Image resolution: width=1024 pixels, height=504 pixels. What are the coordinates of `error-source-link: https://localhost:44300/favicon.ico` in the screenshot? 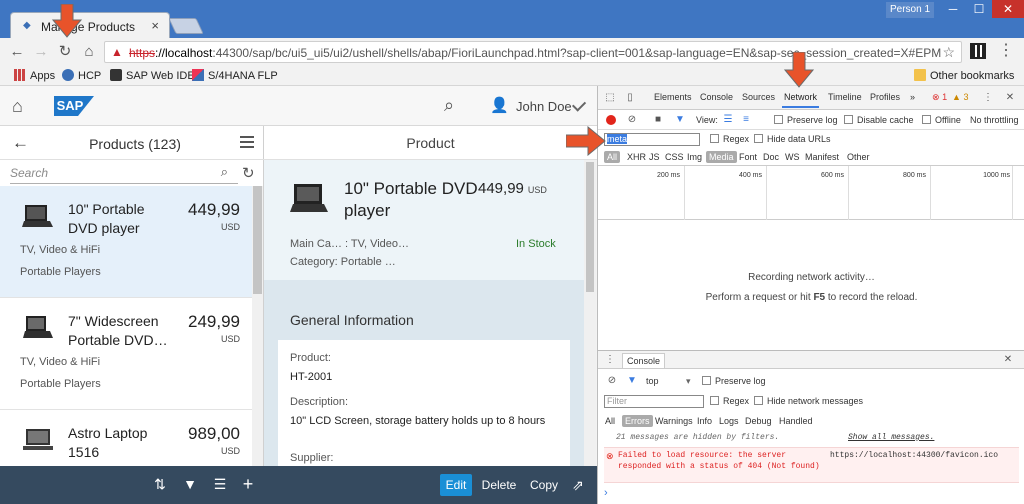 It's located at (914, 455).